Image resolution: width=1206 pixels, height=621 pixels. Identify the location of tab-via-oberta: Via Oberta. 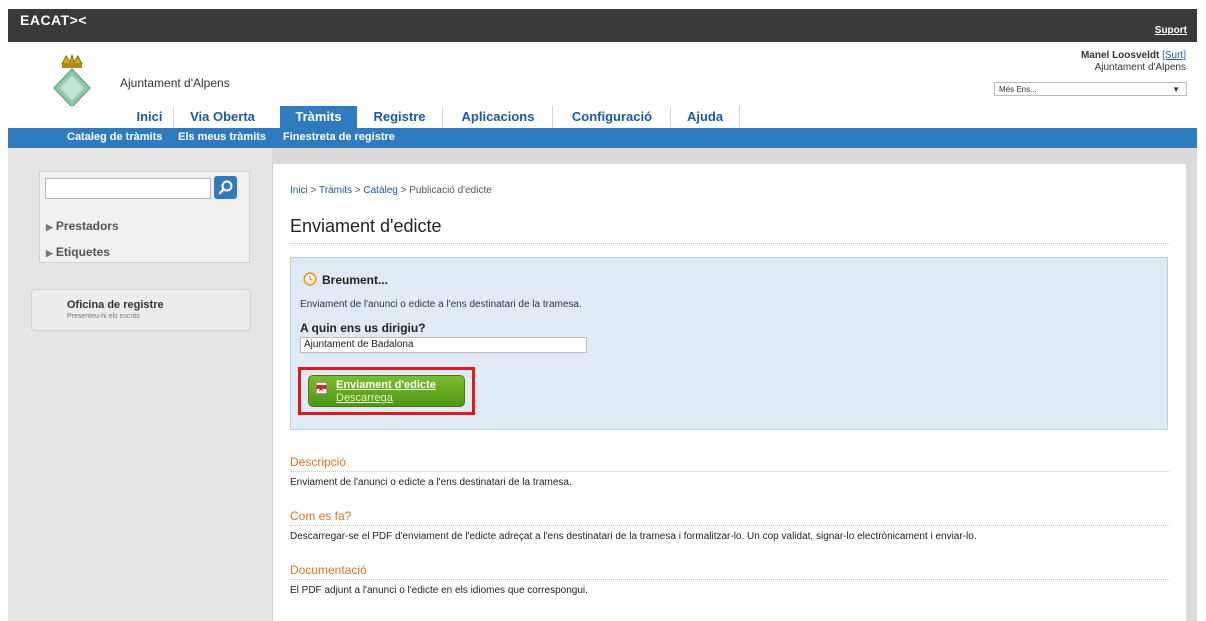
(222, 117).